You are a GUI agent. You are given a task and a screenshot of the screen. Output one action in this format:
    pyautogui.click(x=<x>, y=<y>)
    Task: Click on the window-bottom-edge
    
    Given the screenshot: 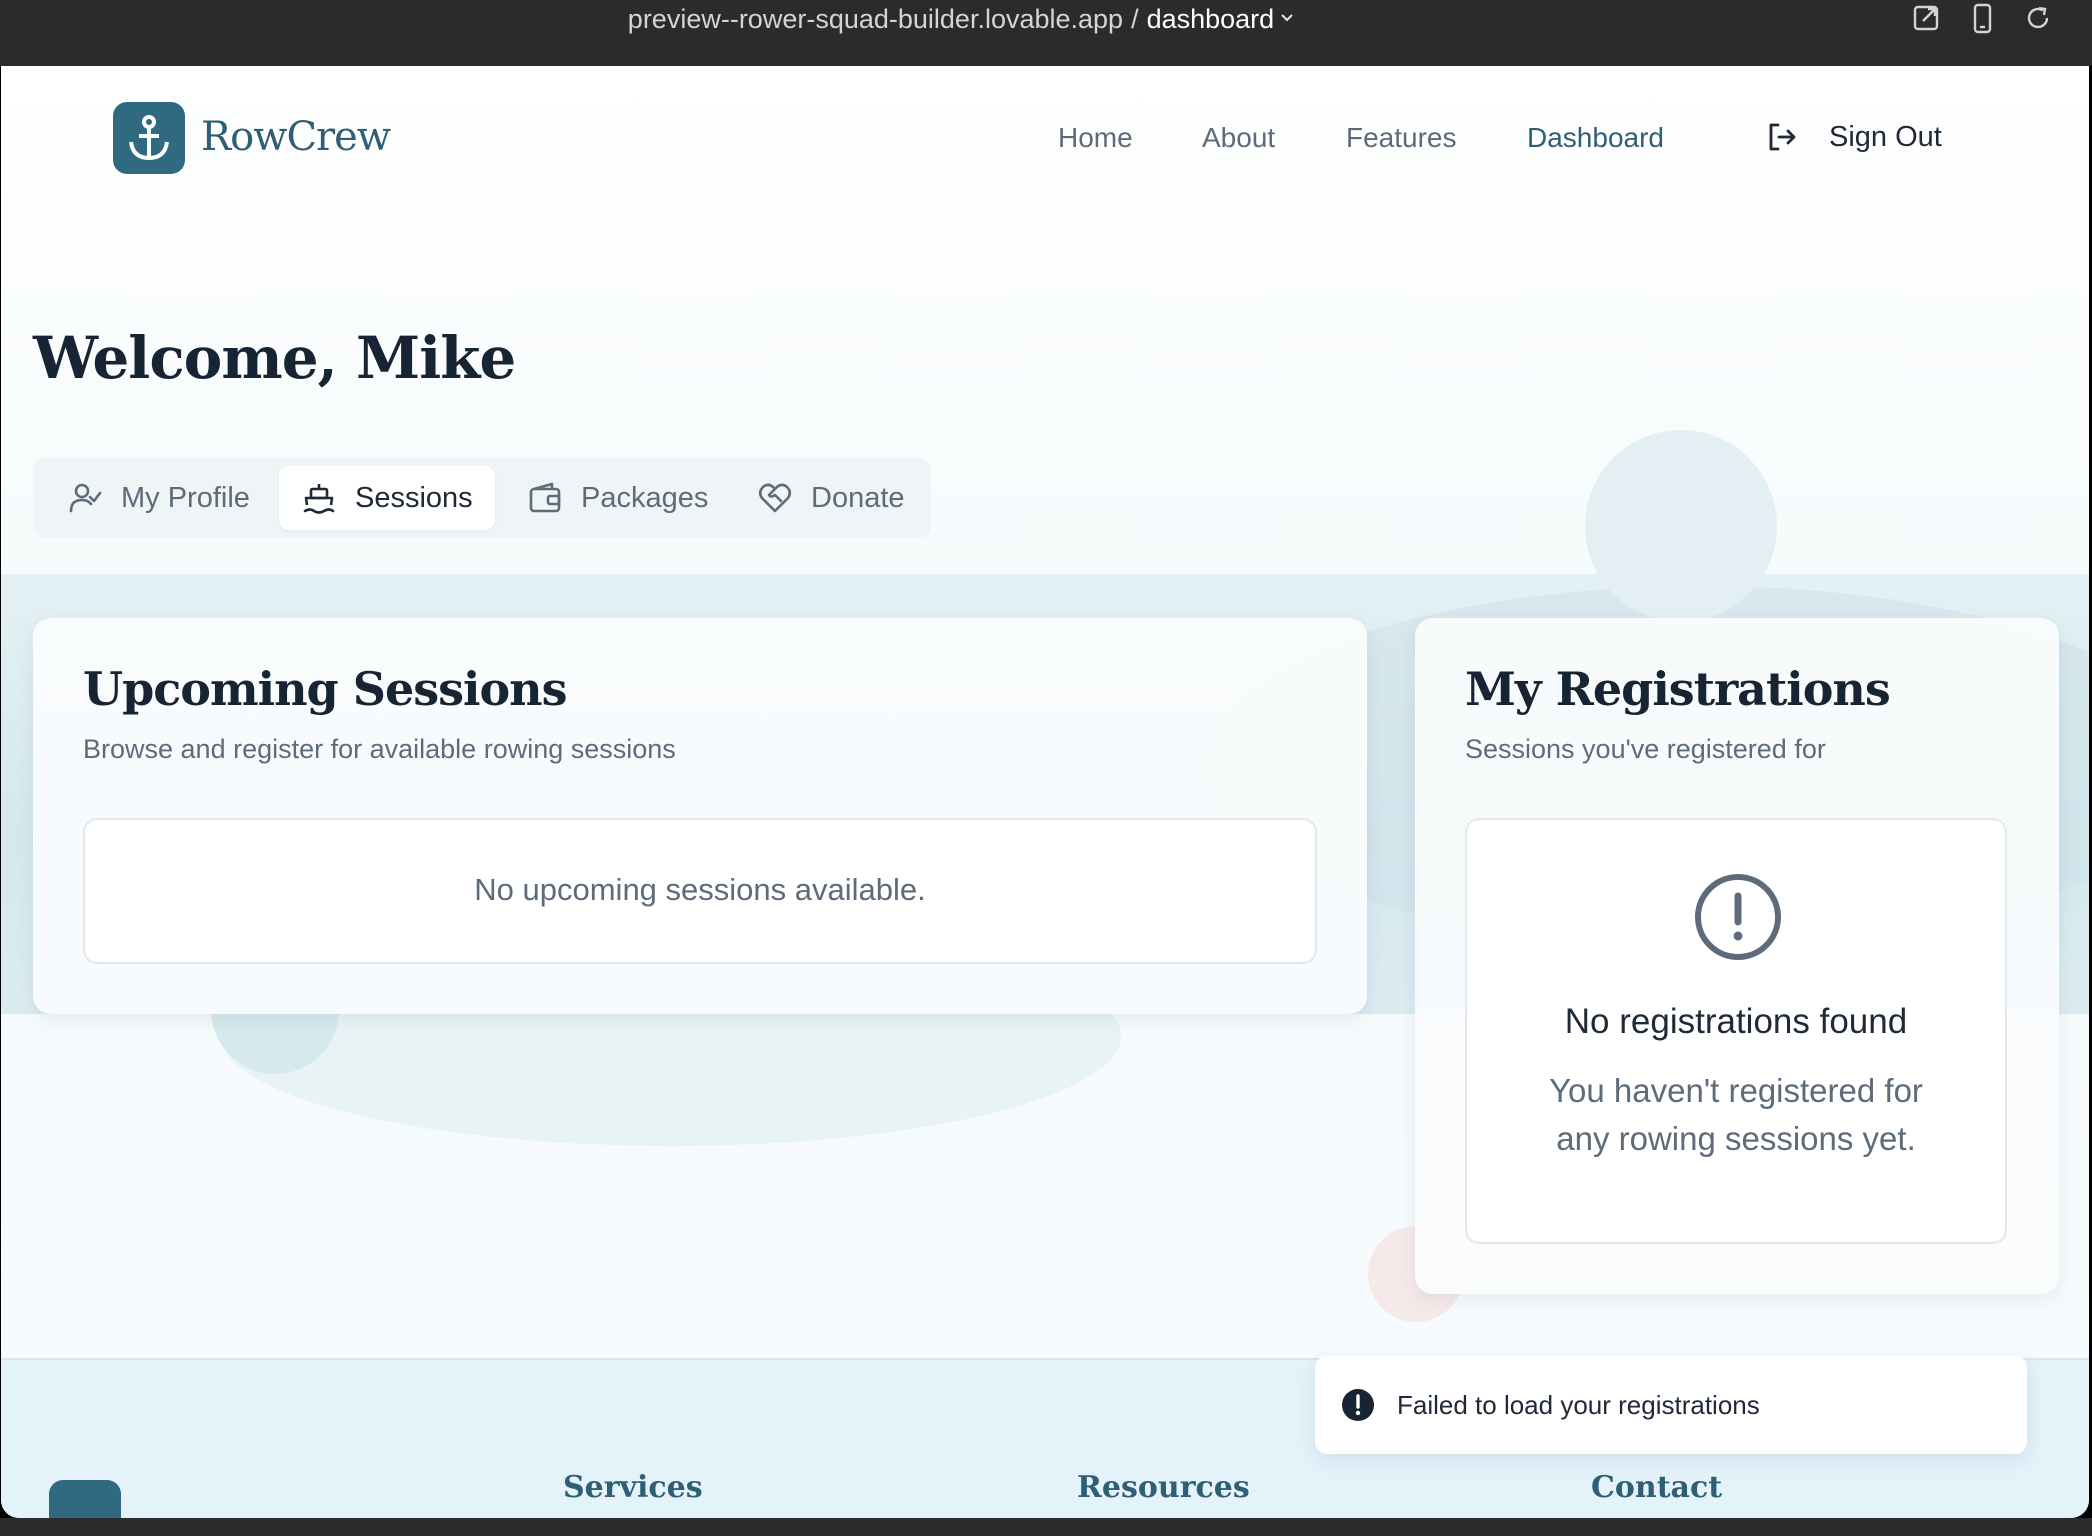 What is the action you would take?
    pyautogui.click(x=1046, y=1527)
    